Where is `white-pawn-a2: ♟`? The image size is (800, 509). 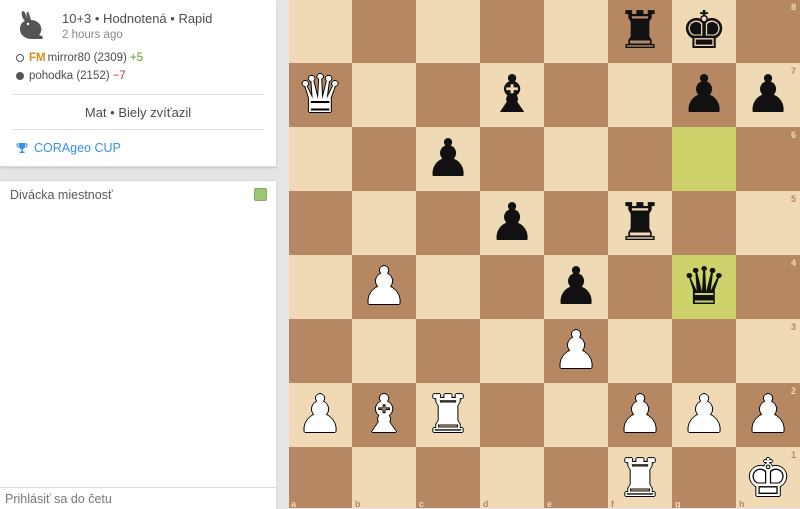
white-pawn-a2: ♟ is located at coordinates (320, 415).